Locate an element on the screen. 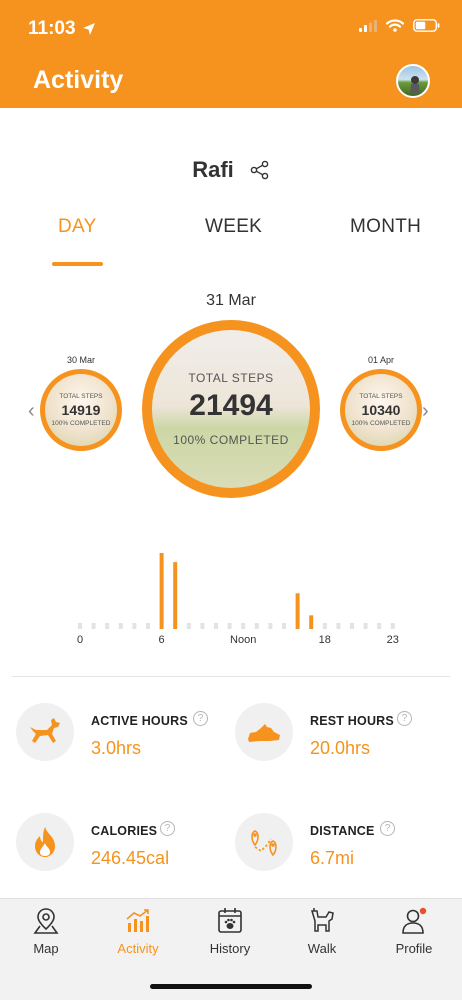 This screenshot has height=1000, width=462. current-steps-label: TOTAL STEPS is located at coordinates (231, 378).